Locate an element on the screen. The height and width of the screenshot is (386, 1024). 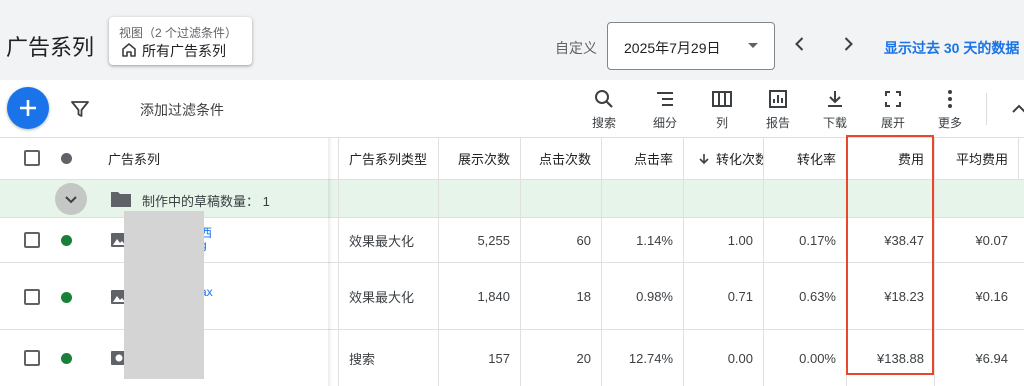
search-tool: 搜索 is located at coordinates (604, 111).